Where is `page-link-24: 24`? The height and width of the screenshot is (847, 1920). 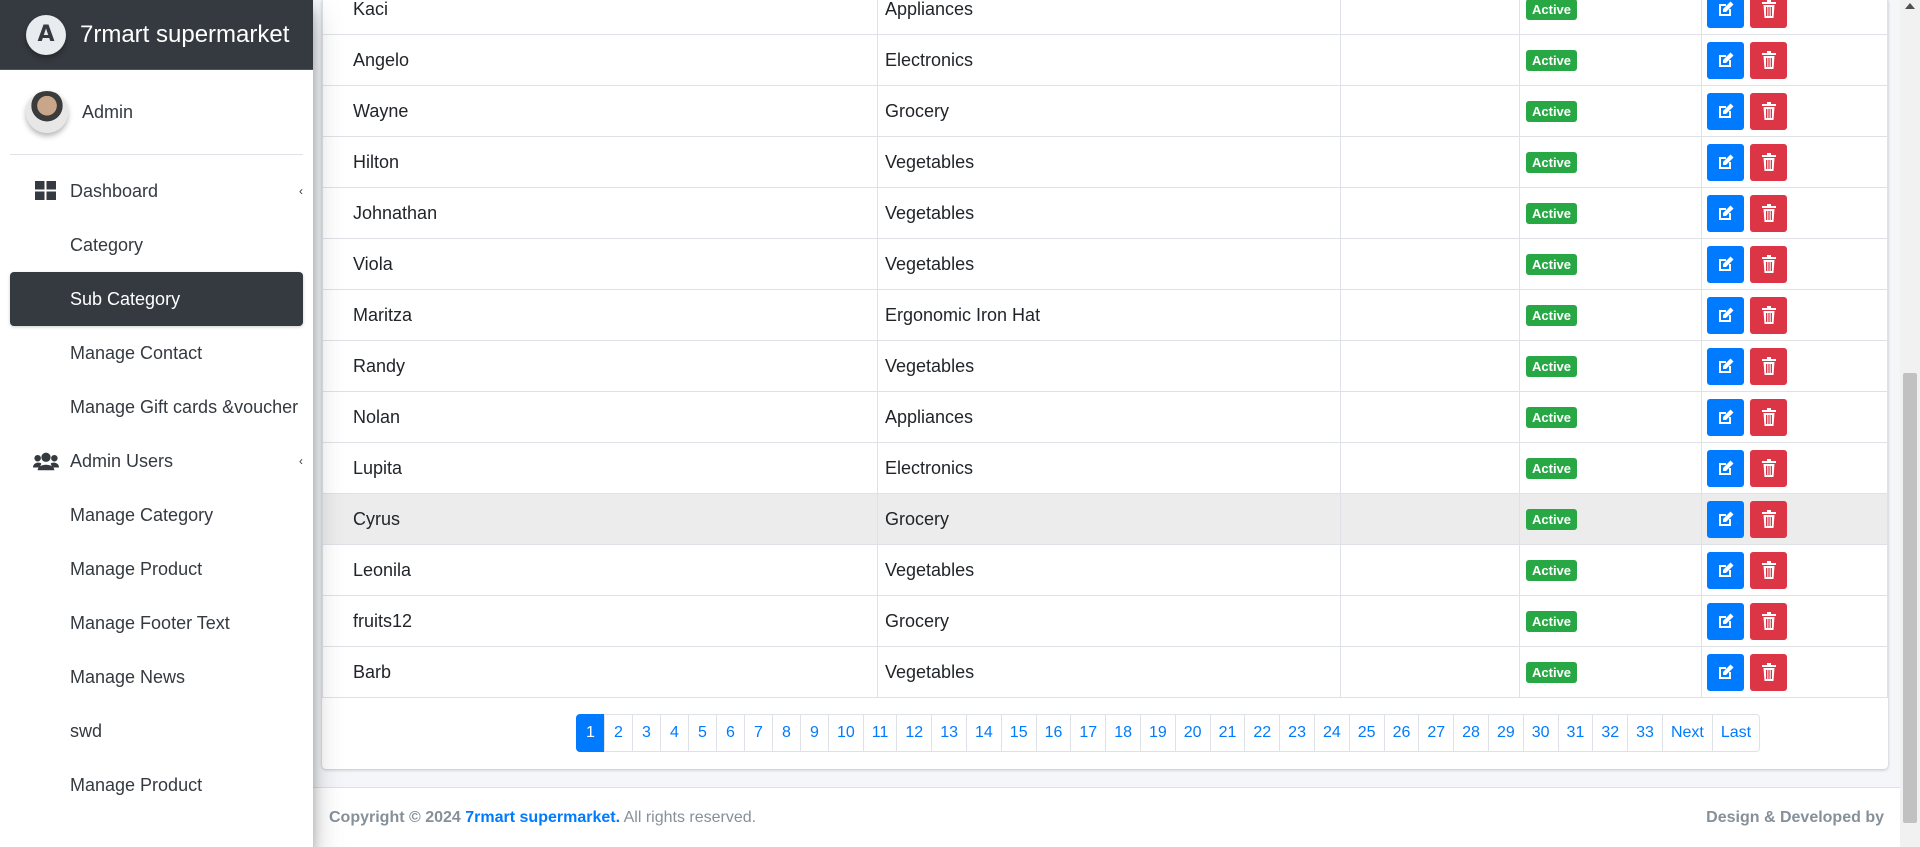
page-link-24: 24 is located at coordinates (1331, 733).